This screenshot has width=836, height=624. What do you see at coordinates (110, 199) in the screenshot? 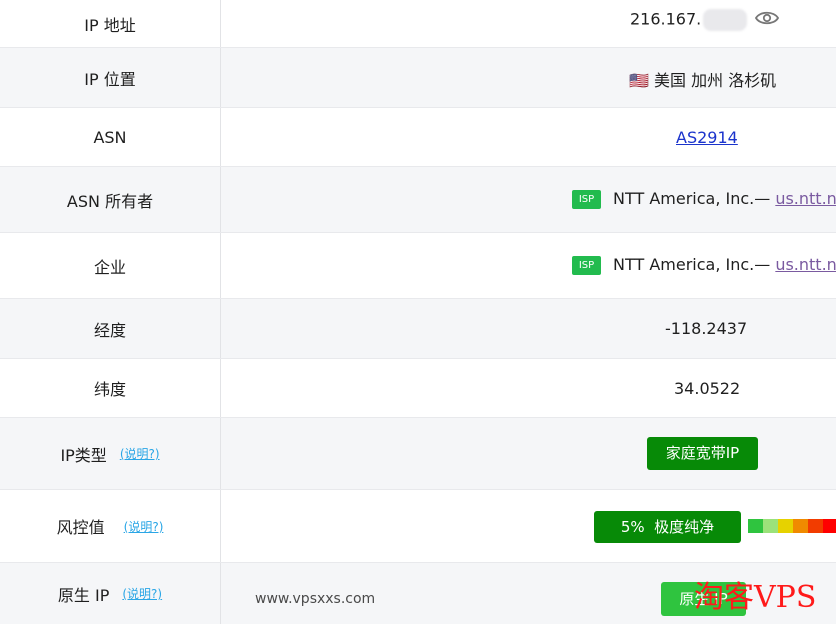
I see `label-asn-owner: ASN 所有者` at bounding box center [110, 199].